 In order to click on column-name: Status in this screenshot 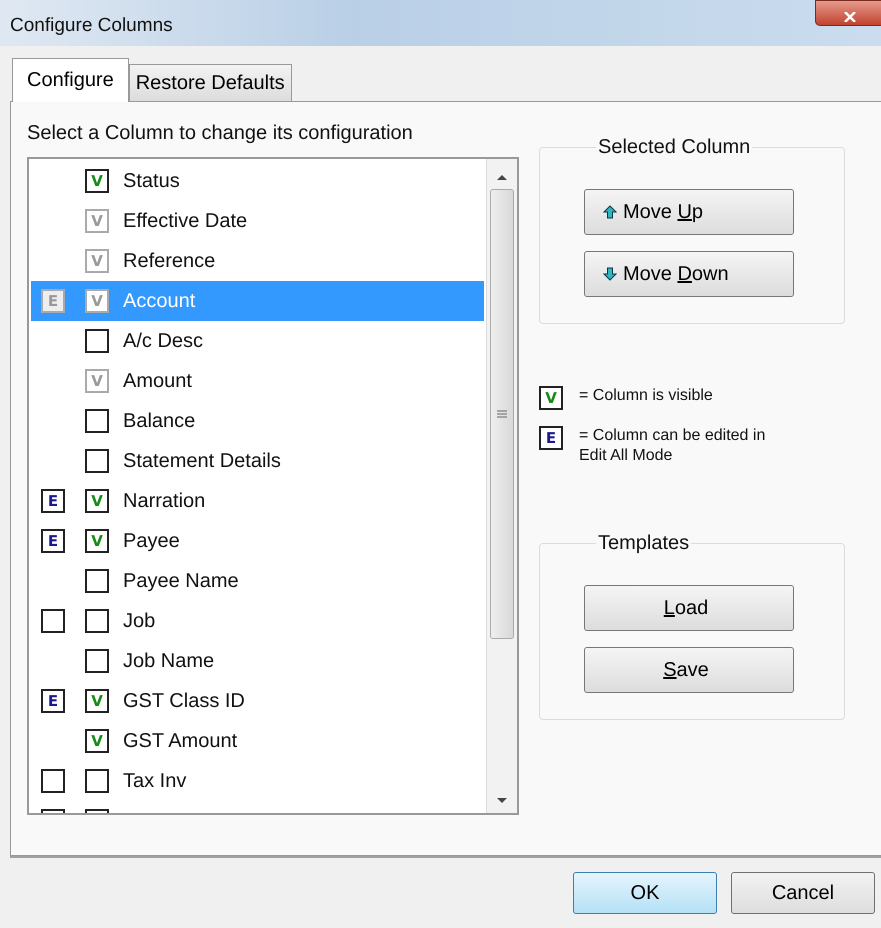, I will do `click(151, 181)`.